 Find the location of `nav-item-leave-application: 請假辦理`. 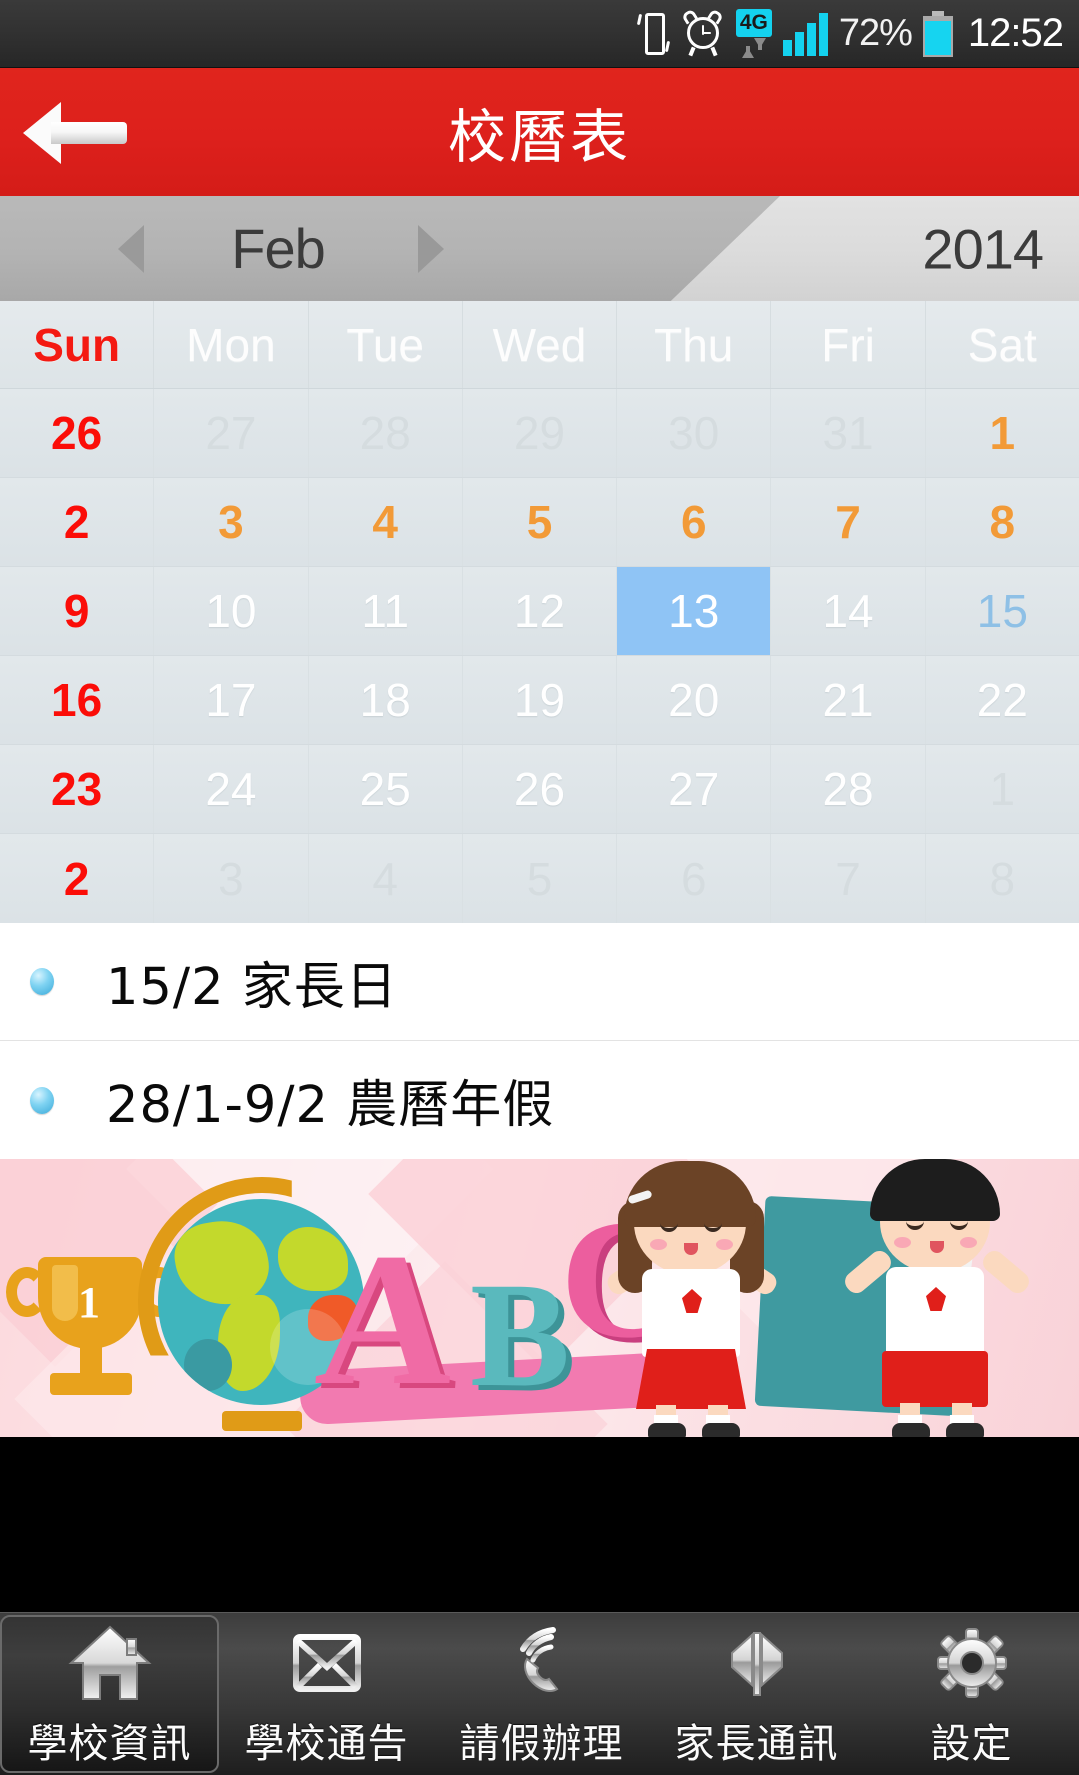

nav-item-leave-application: 請假辦理 is located at coordinates (541, 1694).